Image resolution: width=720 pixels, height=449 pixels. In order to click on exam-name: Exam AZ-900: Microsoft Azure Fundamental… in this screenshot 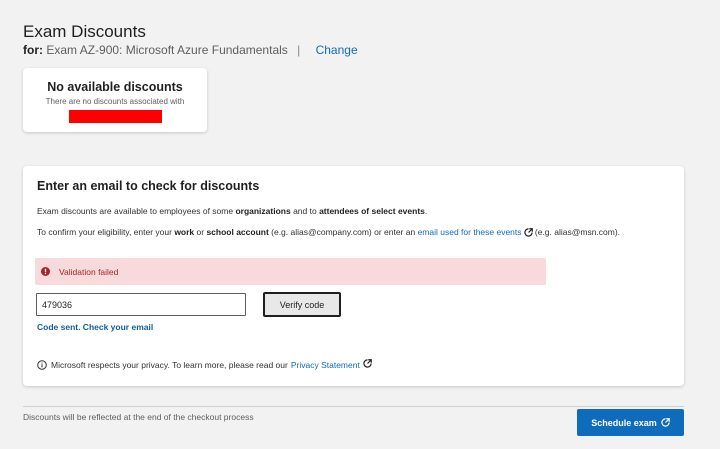, I will do `click(167, 50)`.